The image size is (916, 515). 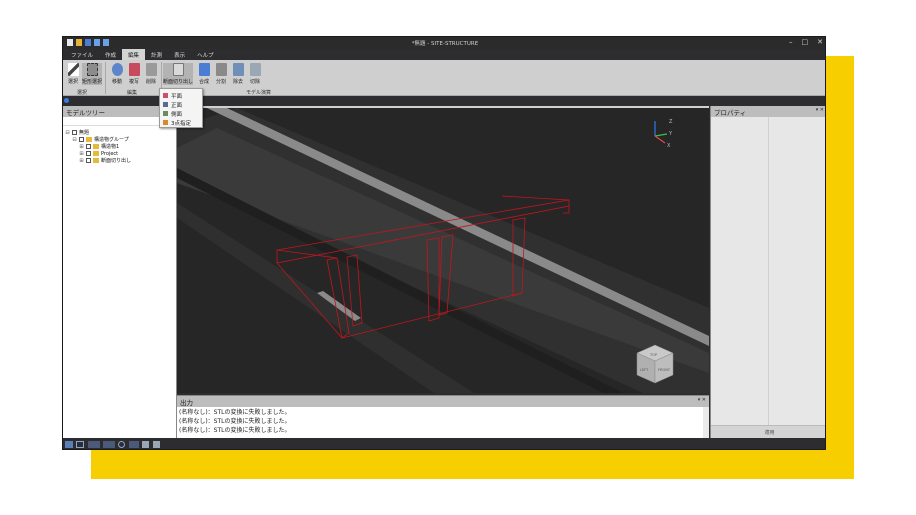 I want to click on output-header: 出力 ▾ ✕, so click(x=443, y=401).